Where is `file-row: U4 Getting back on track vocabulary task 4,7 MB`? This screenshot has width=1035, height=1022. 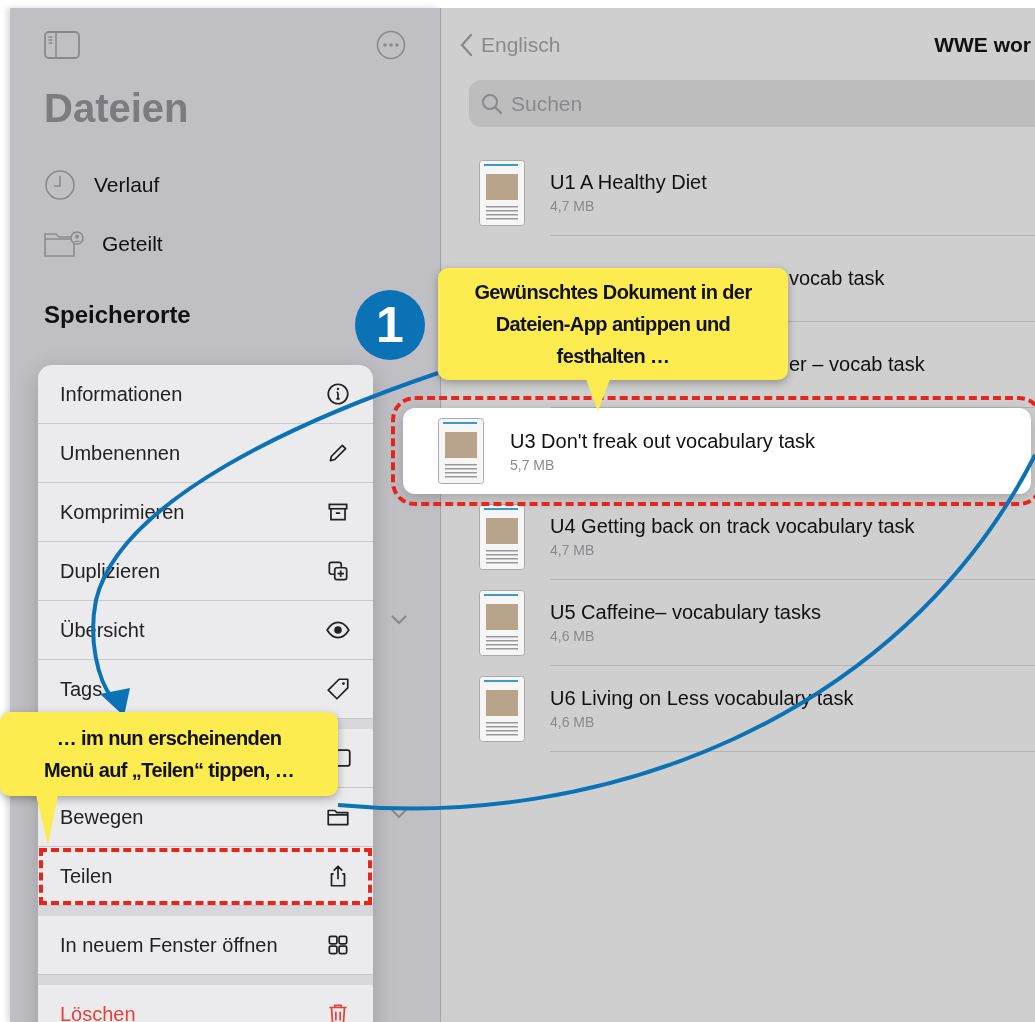 file-row: U4 Getting back on track vocabulary task 4,7 MB is located at coordinates (757, 537).